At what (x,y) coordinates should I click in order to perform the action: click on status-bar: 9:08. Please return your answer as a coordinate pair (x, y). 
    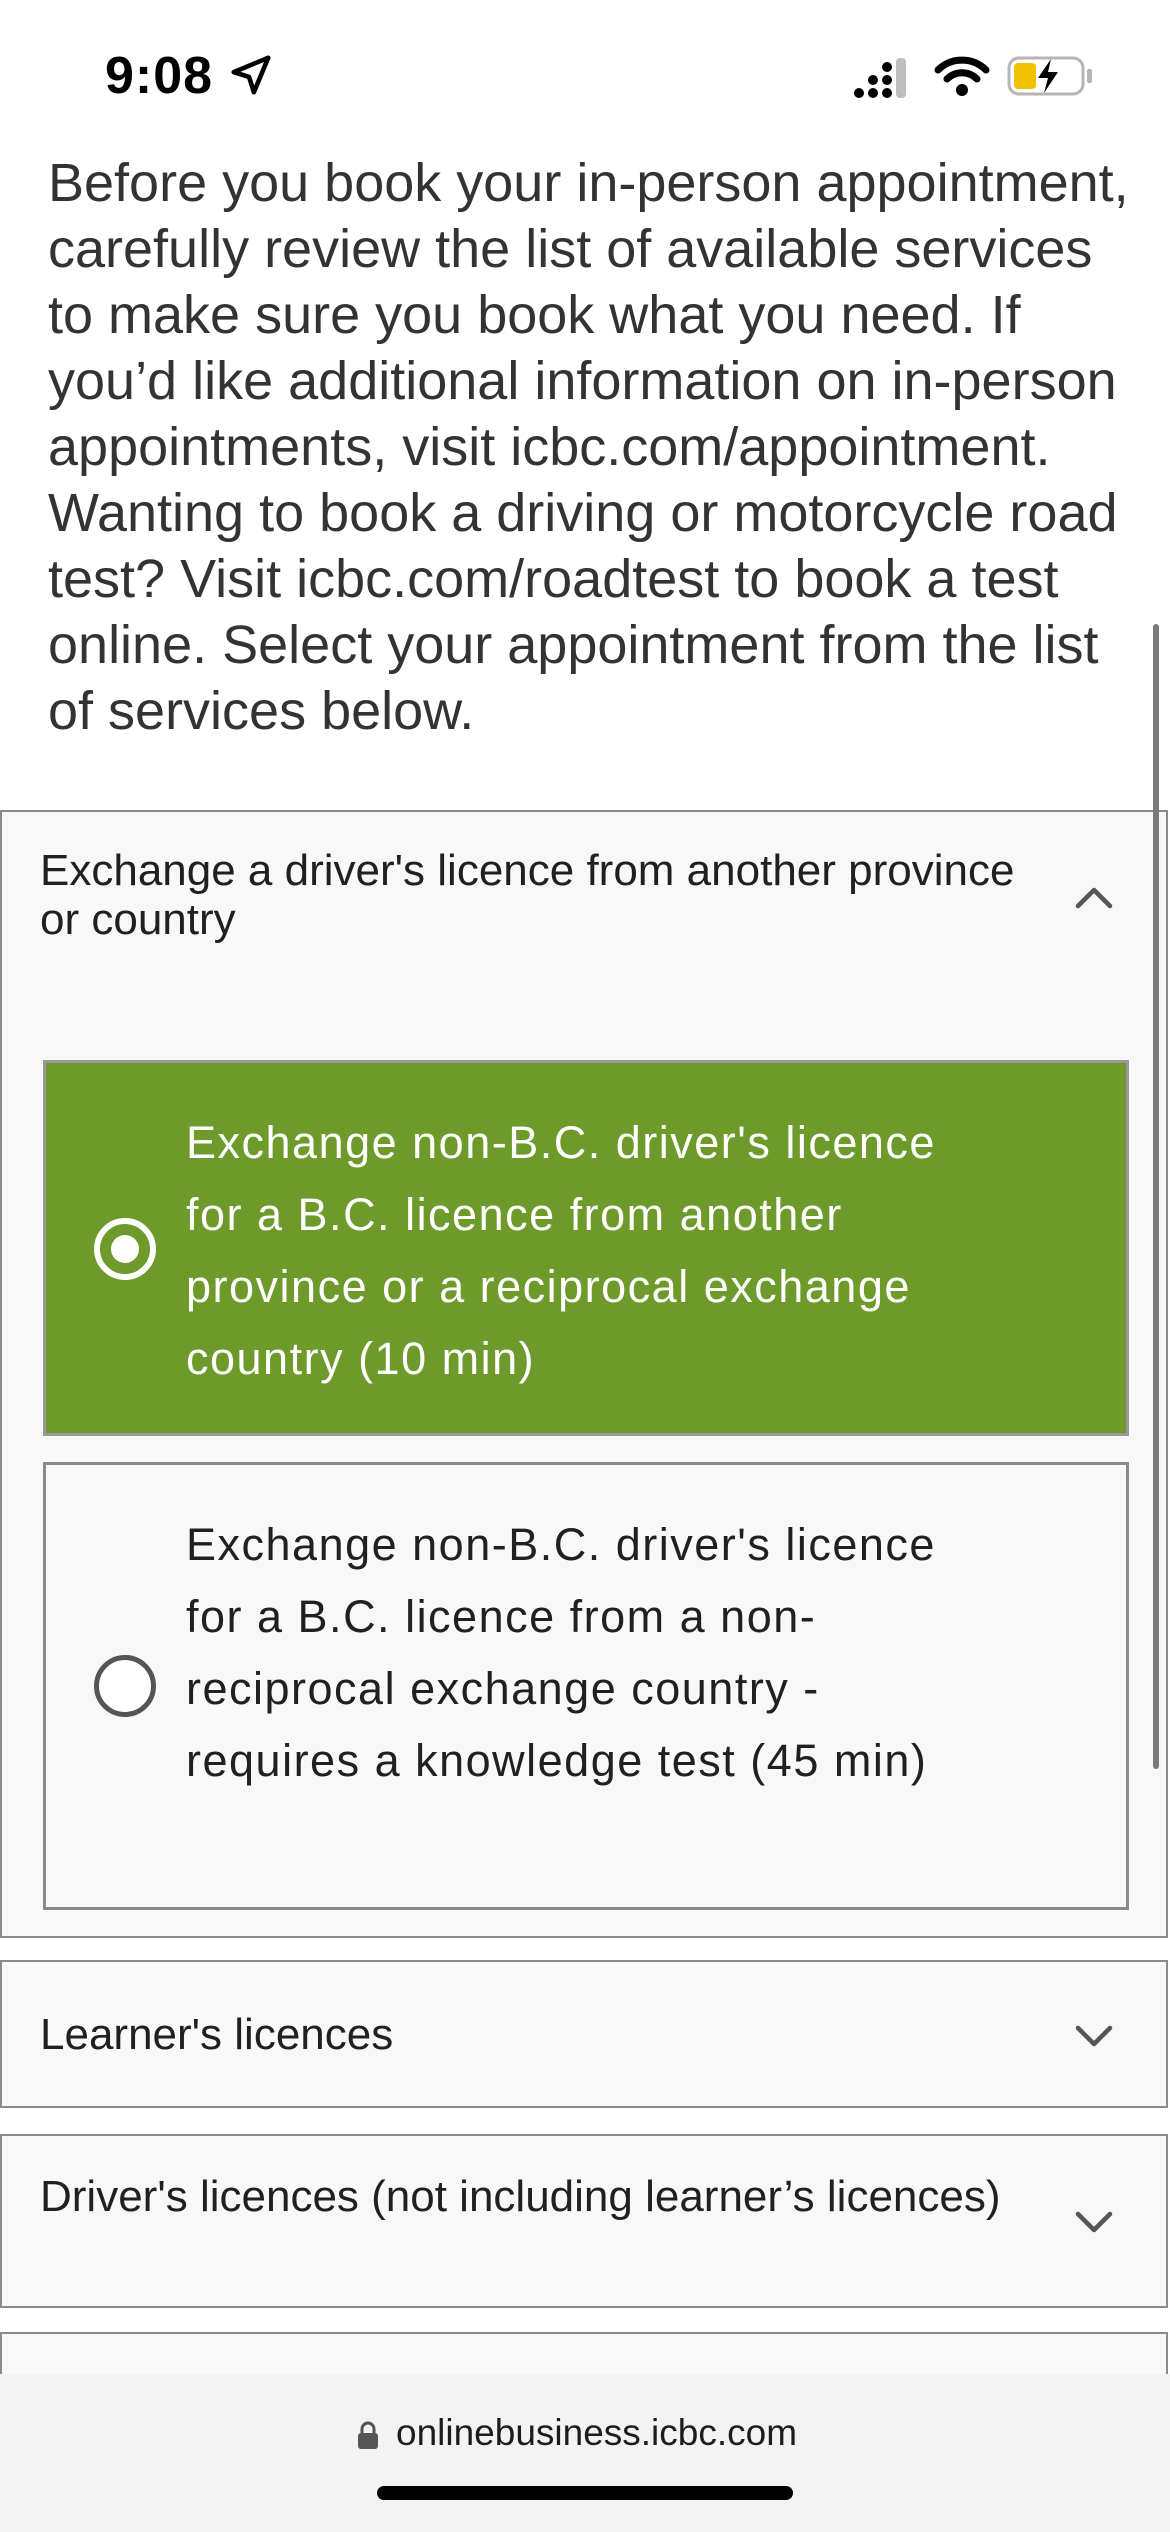
    Looking at the image, I should click on (585, 75).